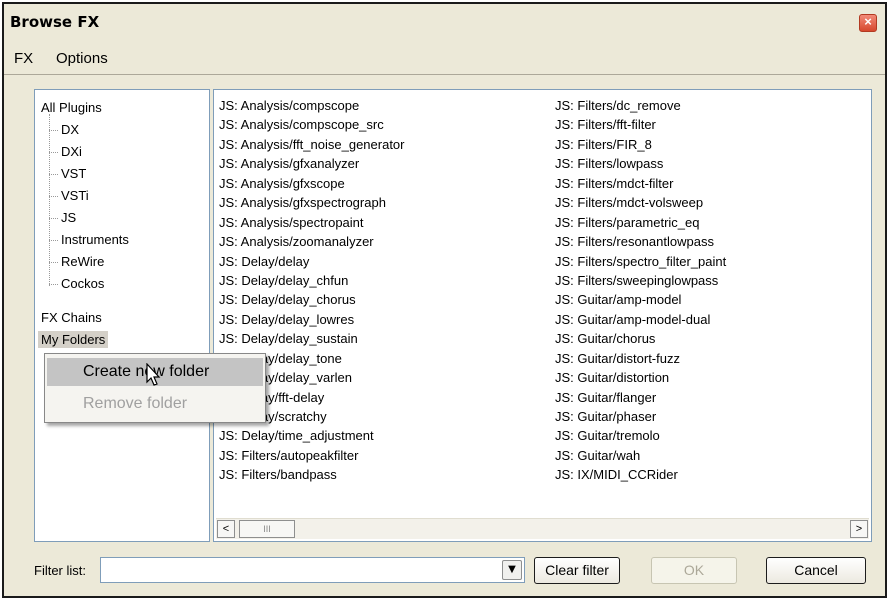 Image resolution: width=893 pixels, height=603 pixels. What do you see at coordinates (312, 144) in the screenshot?
I see `list-item: JS: Analysis/fft_noise_generator` at bounding box center [312, 144].